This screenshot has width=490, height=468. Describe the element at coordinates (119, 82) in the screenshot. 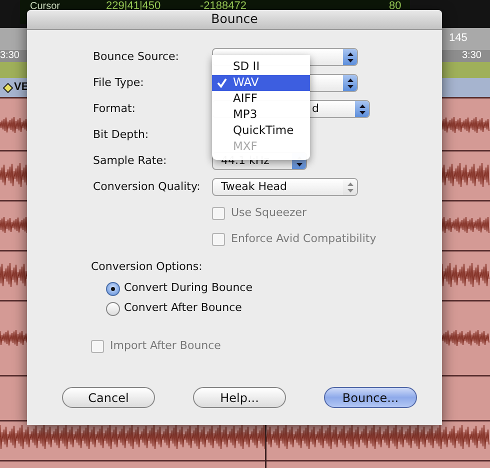

I see `field-label: File Type:` at that location.